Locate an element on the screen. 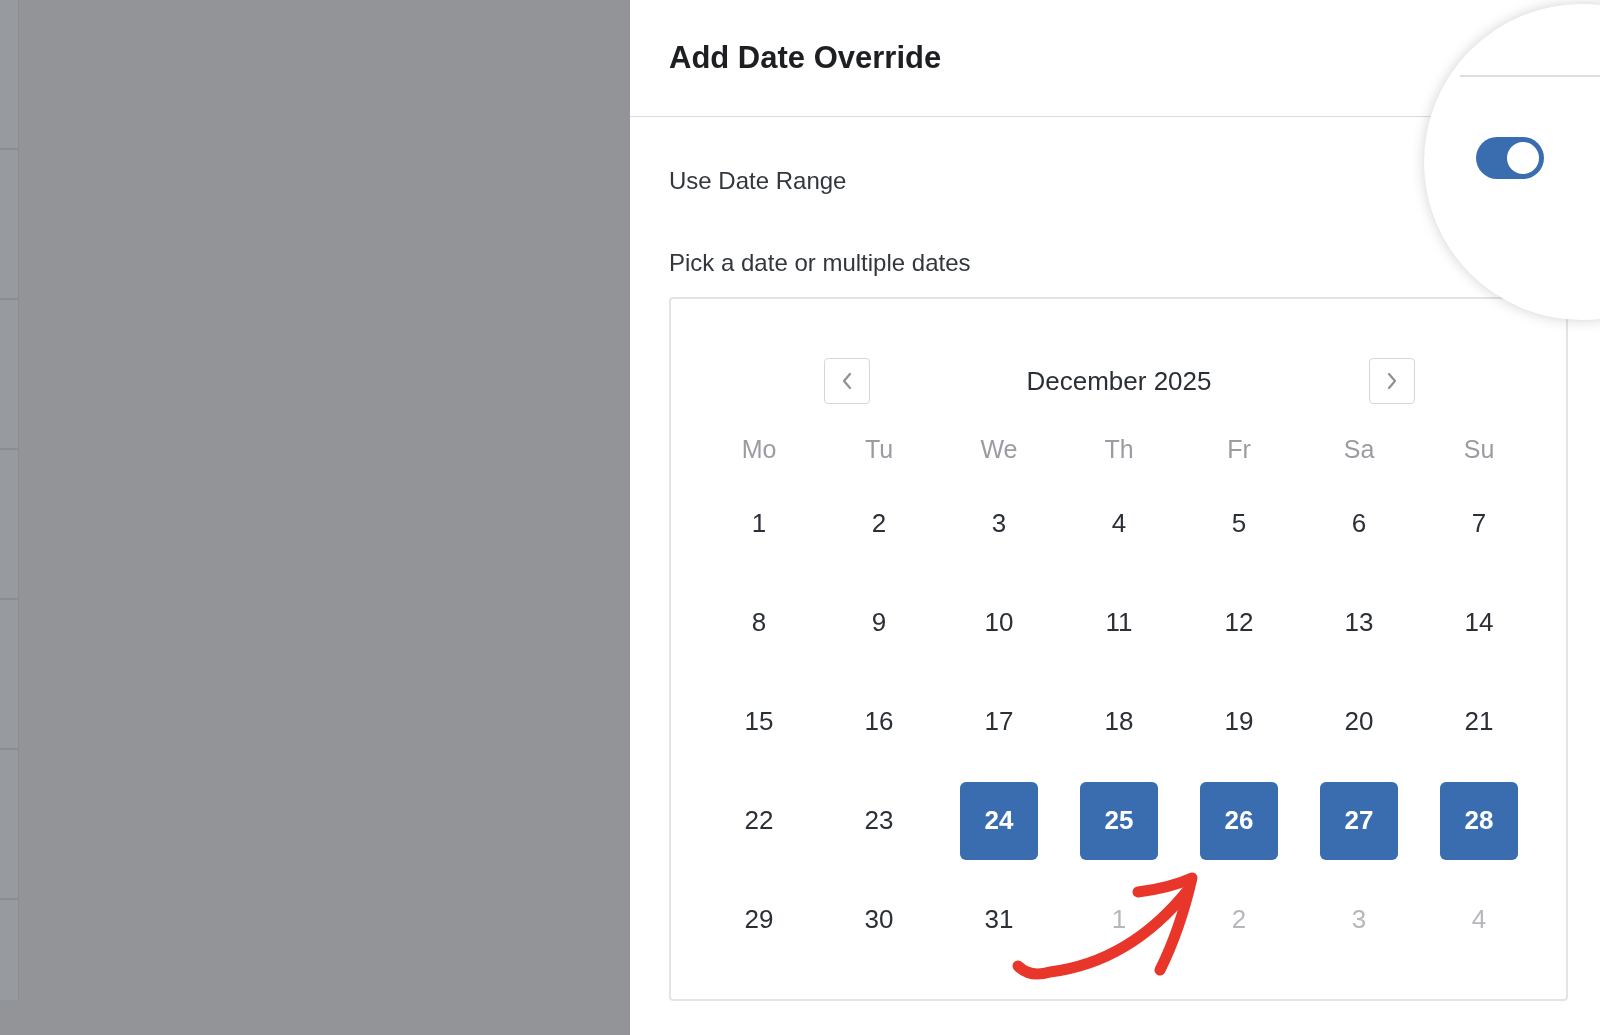  calendar-day: 8 is located at coordinates (759, 622).